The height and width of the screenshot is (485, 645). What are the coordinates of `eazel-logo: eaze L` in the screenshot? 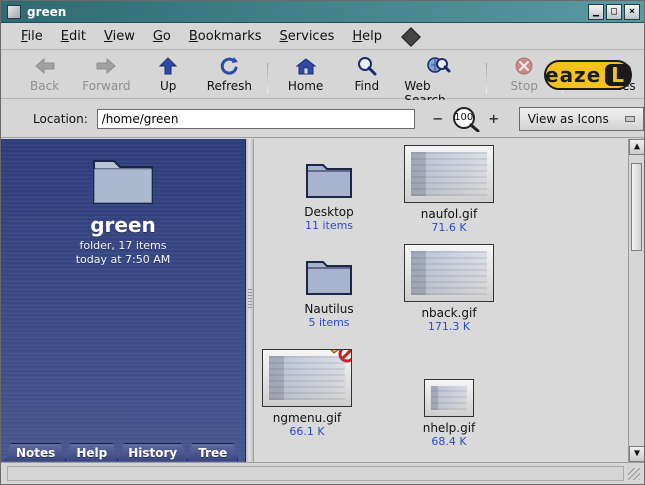 It's located at (588, 75).